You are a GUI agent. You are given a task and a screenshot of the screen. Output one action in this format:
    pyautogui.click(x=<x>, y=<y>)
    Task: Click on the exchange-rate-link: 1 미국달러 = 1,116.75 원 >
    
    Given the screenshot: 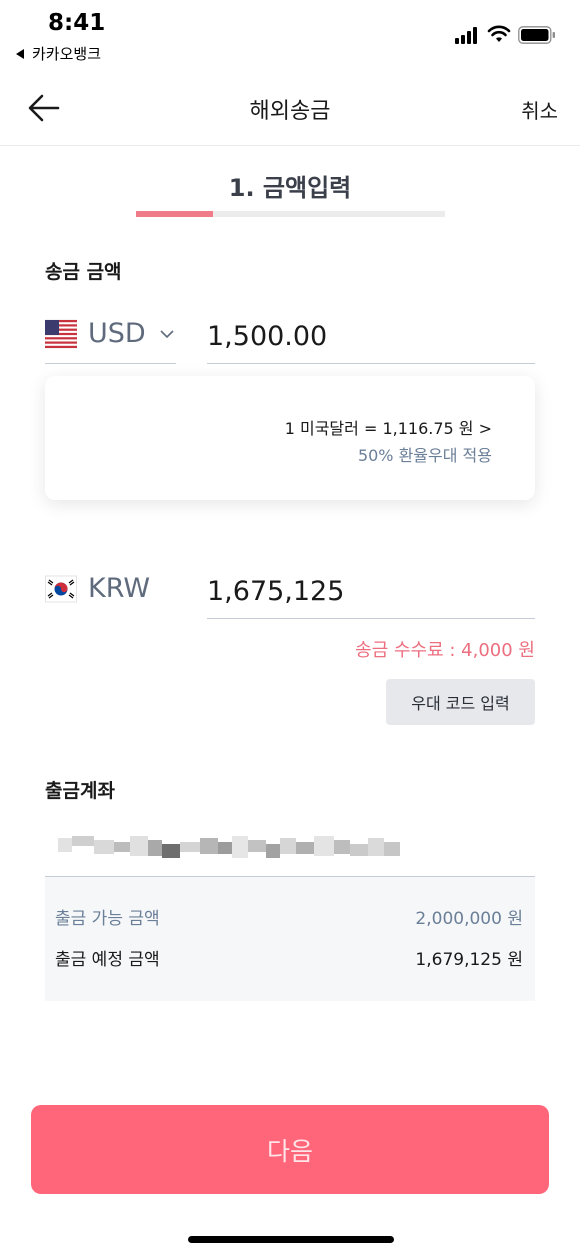 What is the action you would take?
    pyautogui.click(x=388, y=427)
    